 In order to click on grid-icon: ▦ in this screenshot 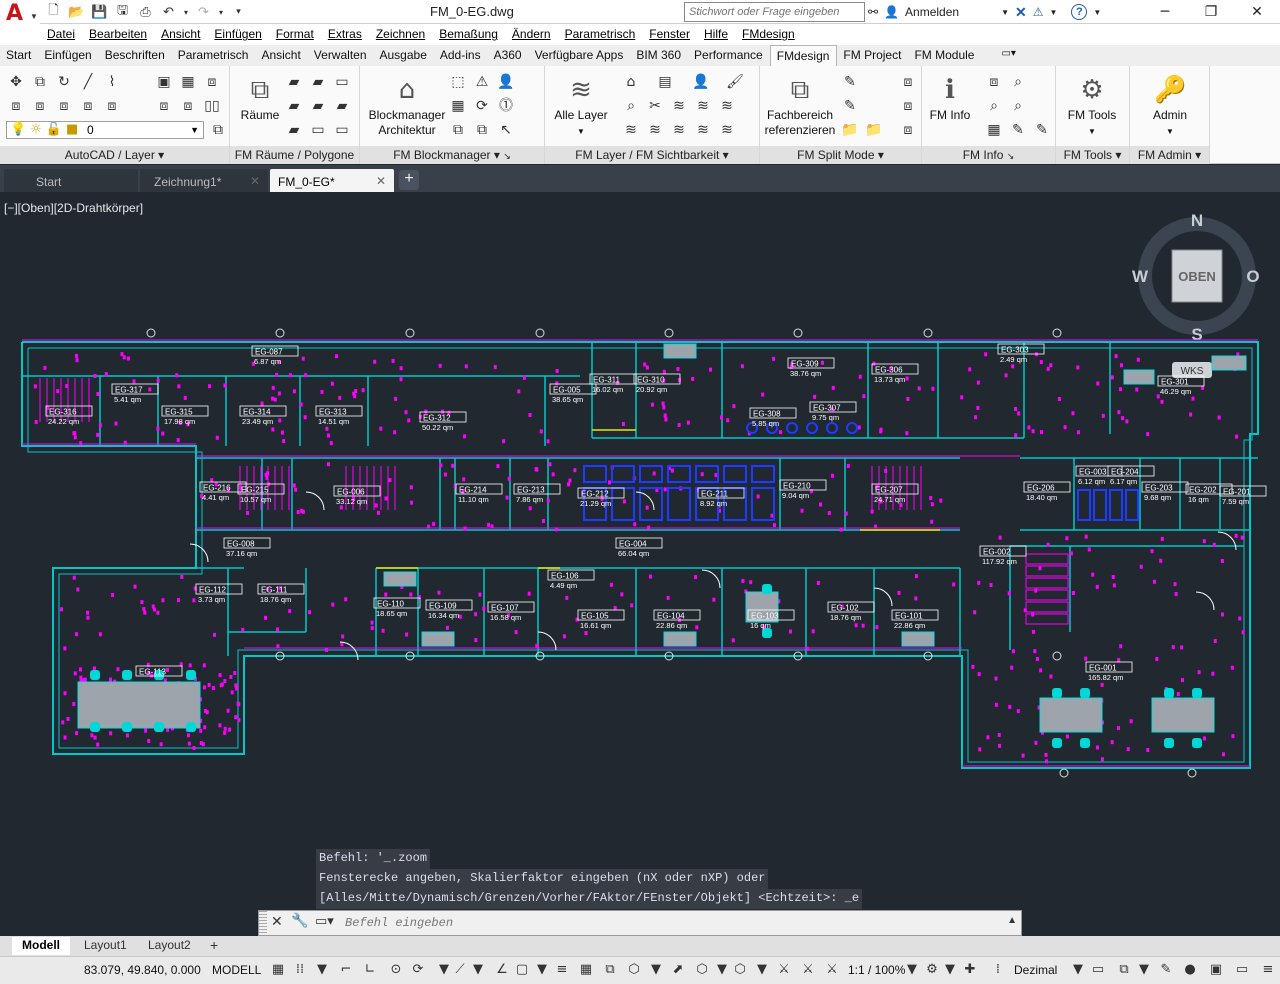, I will do `click(278, 970)`.